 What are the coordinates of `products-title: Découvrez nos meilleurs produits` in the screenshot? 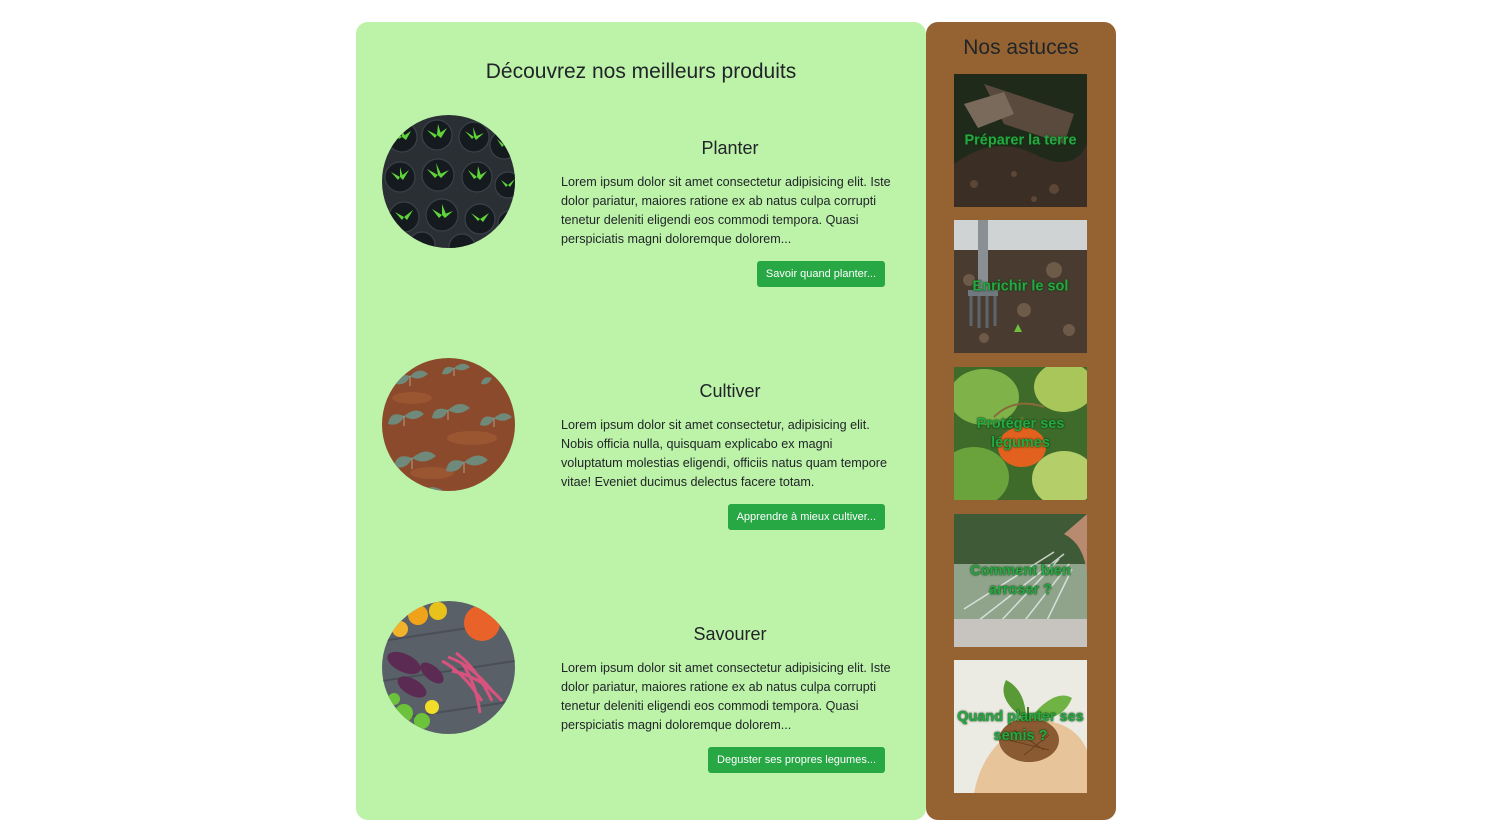 It's located at (641, 71).